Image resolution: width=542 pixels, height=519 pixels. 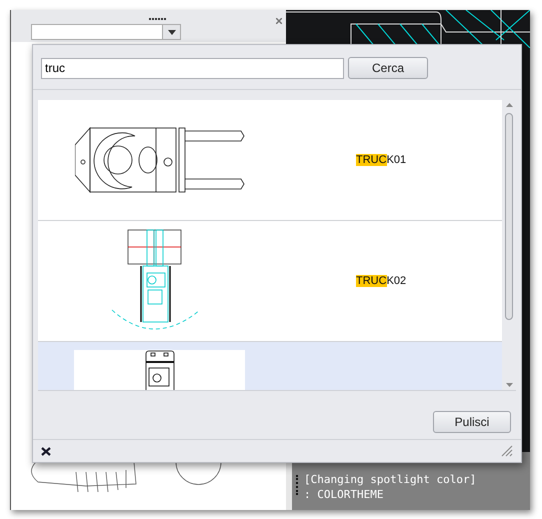 I want to click on scroll-thumb, so click(x=509, y=216).